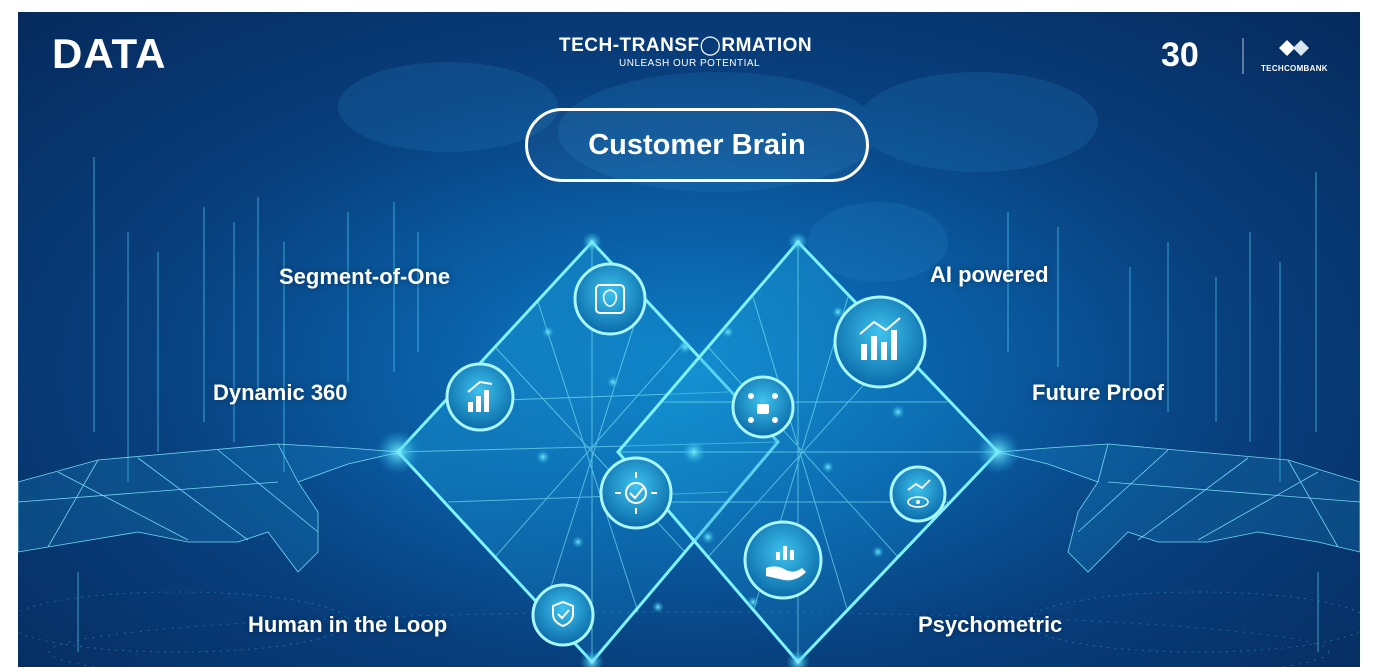 The image size is (1379, 667). Describe the element at coordinates (690, 63) in the screenshot. I see `tech-transformation-subtitle: UNLEASH OUR POTENTIAL` at that location.